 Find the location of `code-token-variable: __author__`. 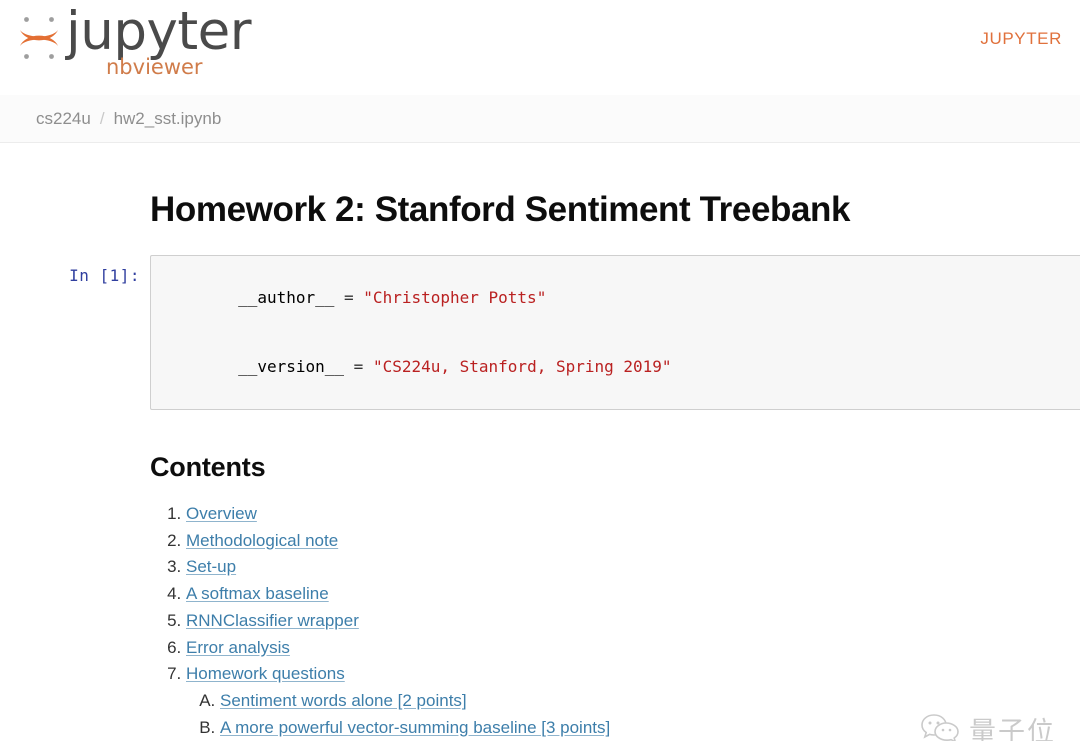

code-token-variable: __author__ is located at coordinates (286, 297).